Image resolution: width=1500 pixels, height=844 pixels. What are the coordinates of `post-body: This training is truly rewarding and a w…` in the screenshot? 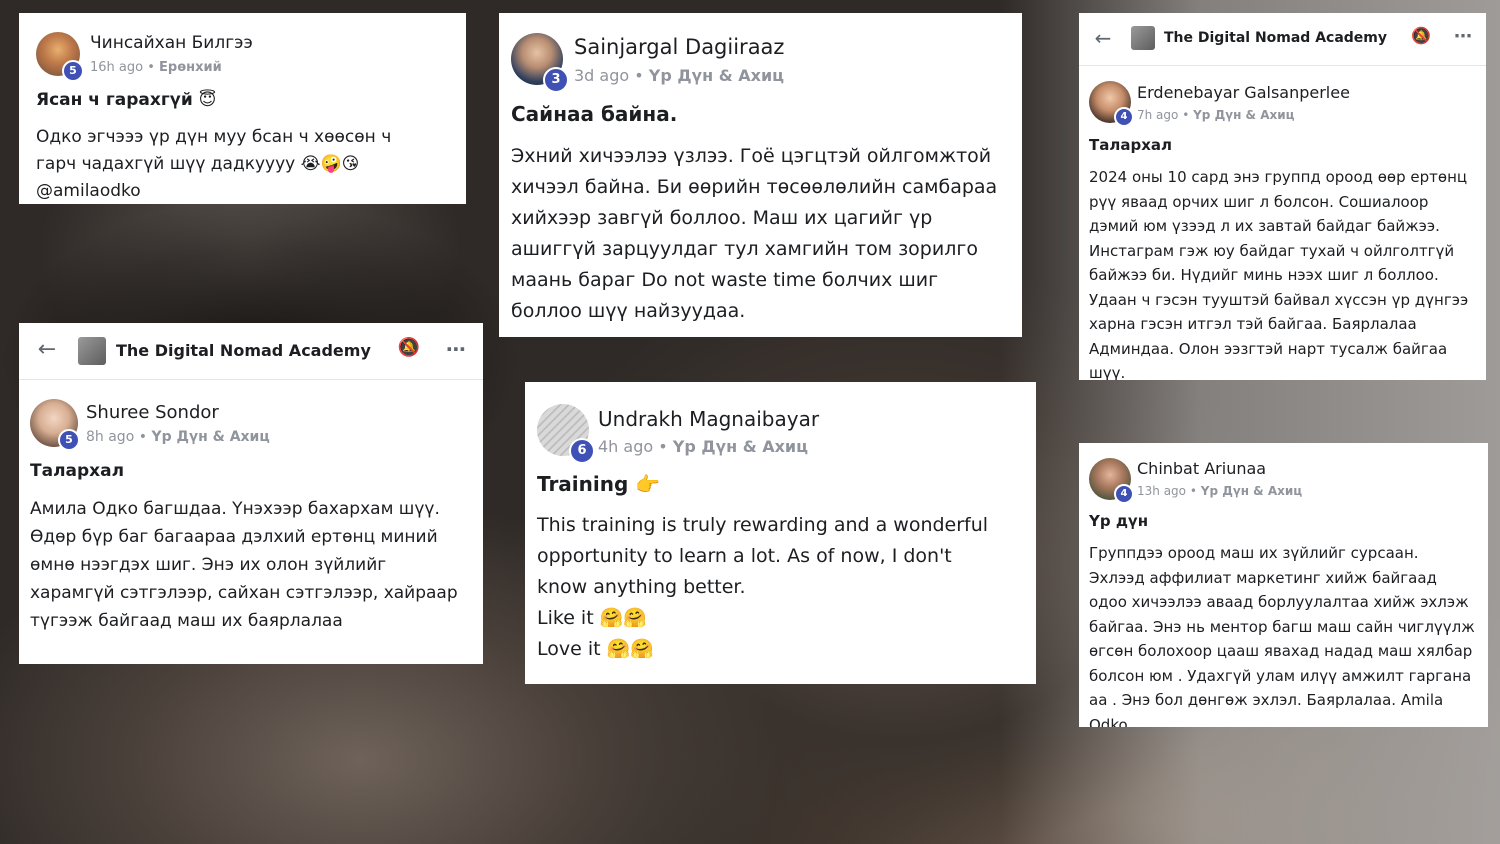 It's located at (763, 556).